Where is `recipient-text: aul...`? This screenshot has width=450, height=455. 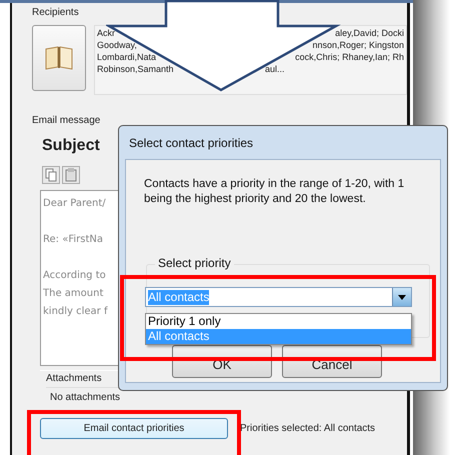 recipient-text: aul... is located at coordinates (275, 69).